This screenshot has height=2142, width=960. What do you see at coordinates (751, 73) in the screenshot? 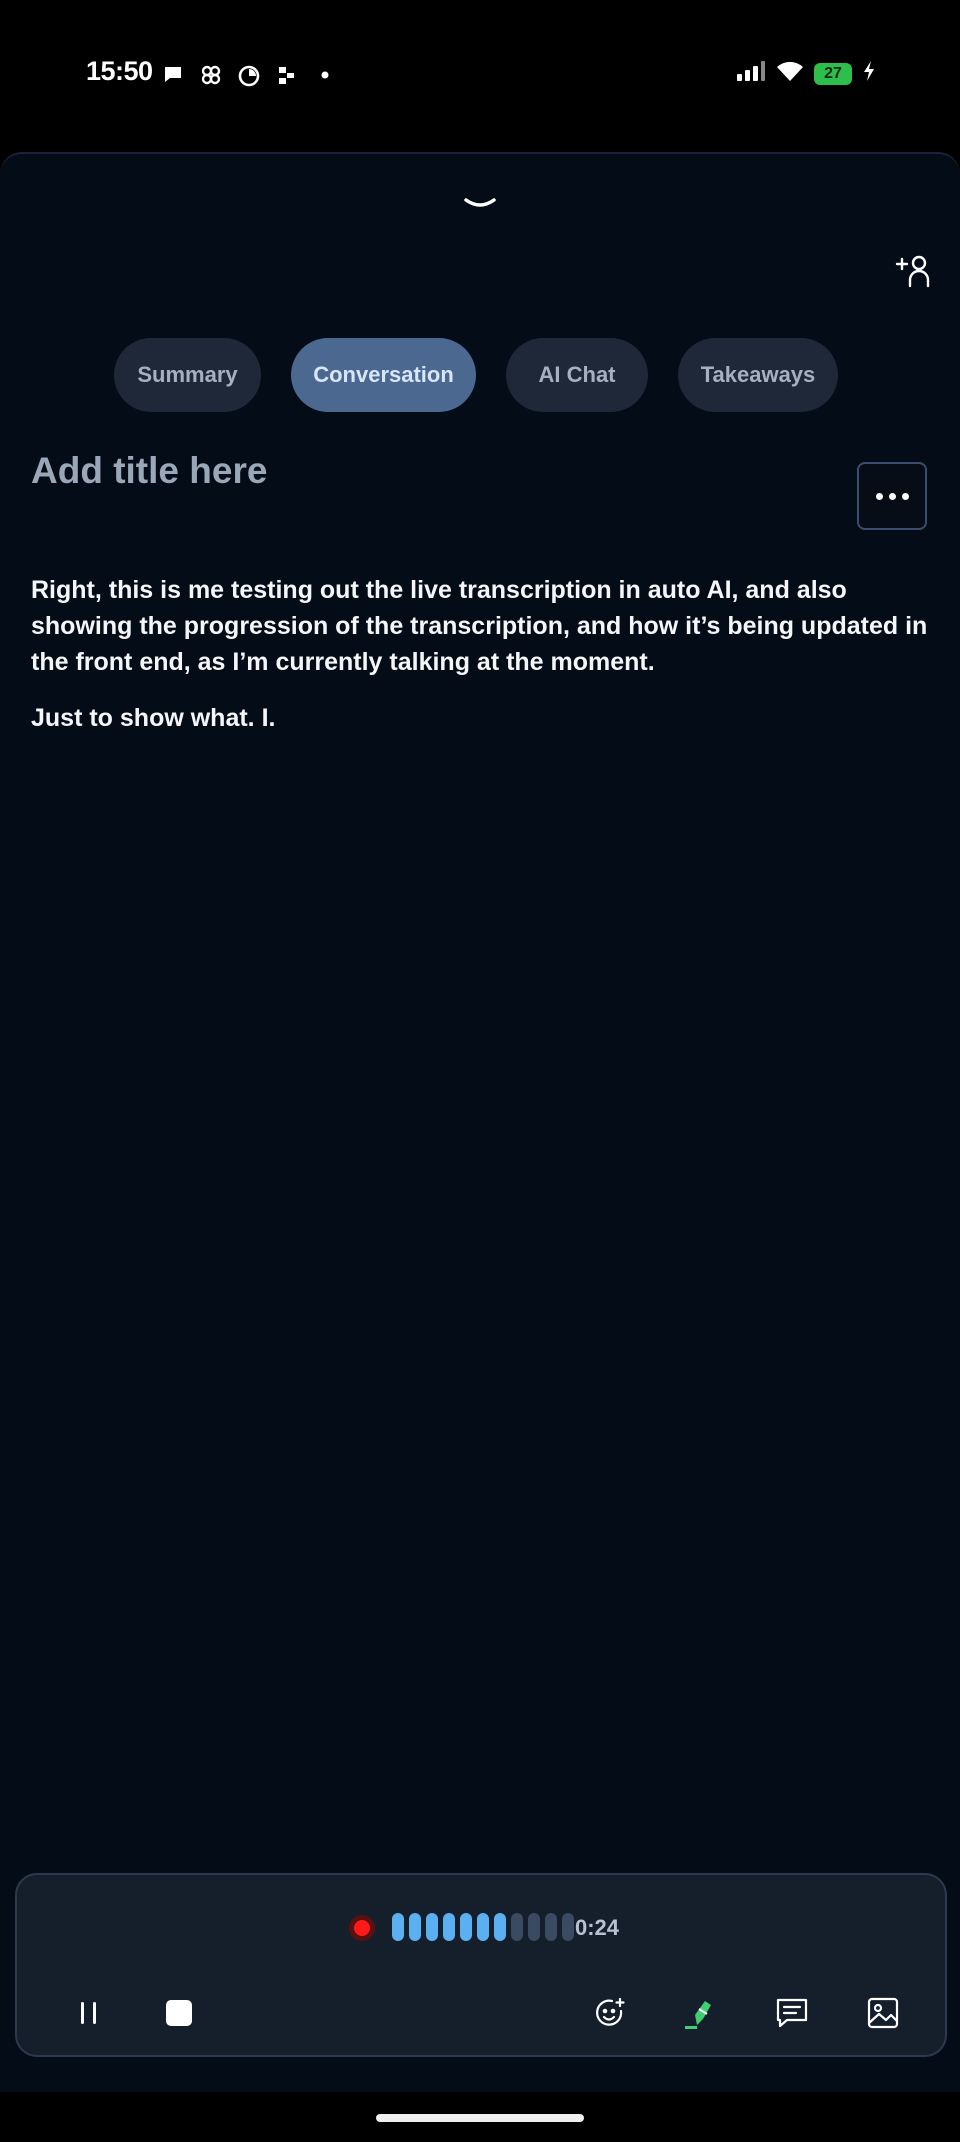
I see `cellular-signal-icon` at bounding box center [751, 73].